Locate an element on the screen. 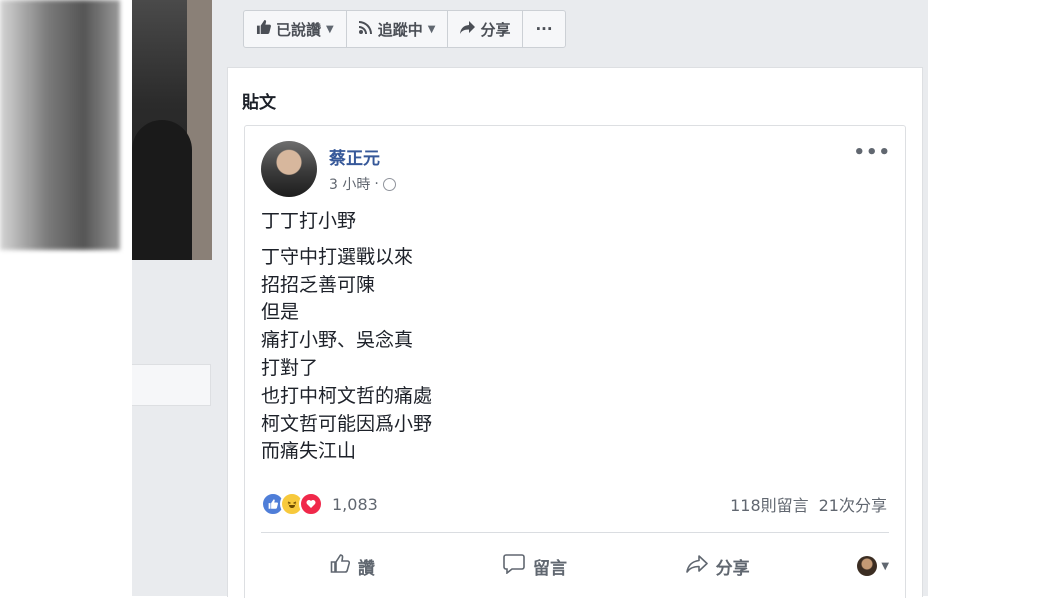 This screenshot has height=598, width=1060. post-time: 3 小時 is located at coordinates (349, 184).